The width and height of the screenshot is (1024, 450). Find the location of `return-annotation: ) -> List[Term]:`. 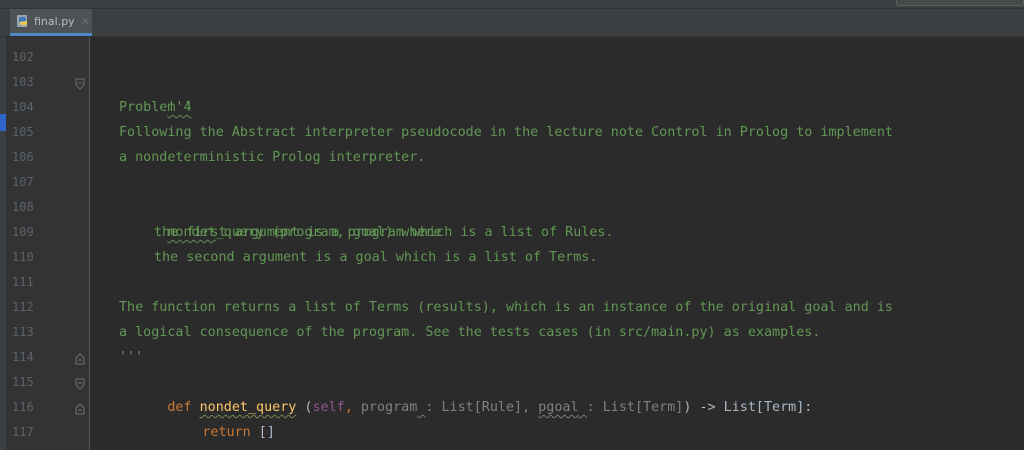

return-annotation: ) -> List[Term]: is located at coordinates (748, 407).